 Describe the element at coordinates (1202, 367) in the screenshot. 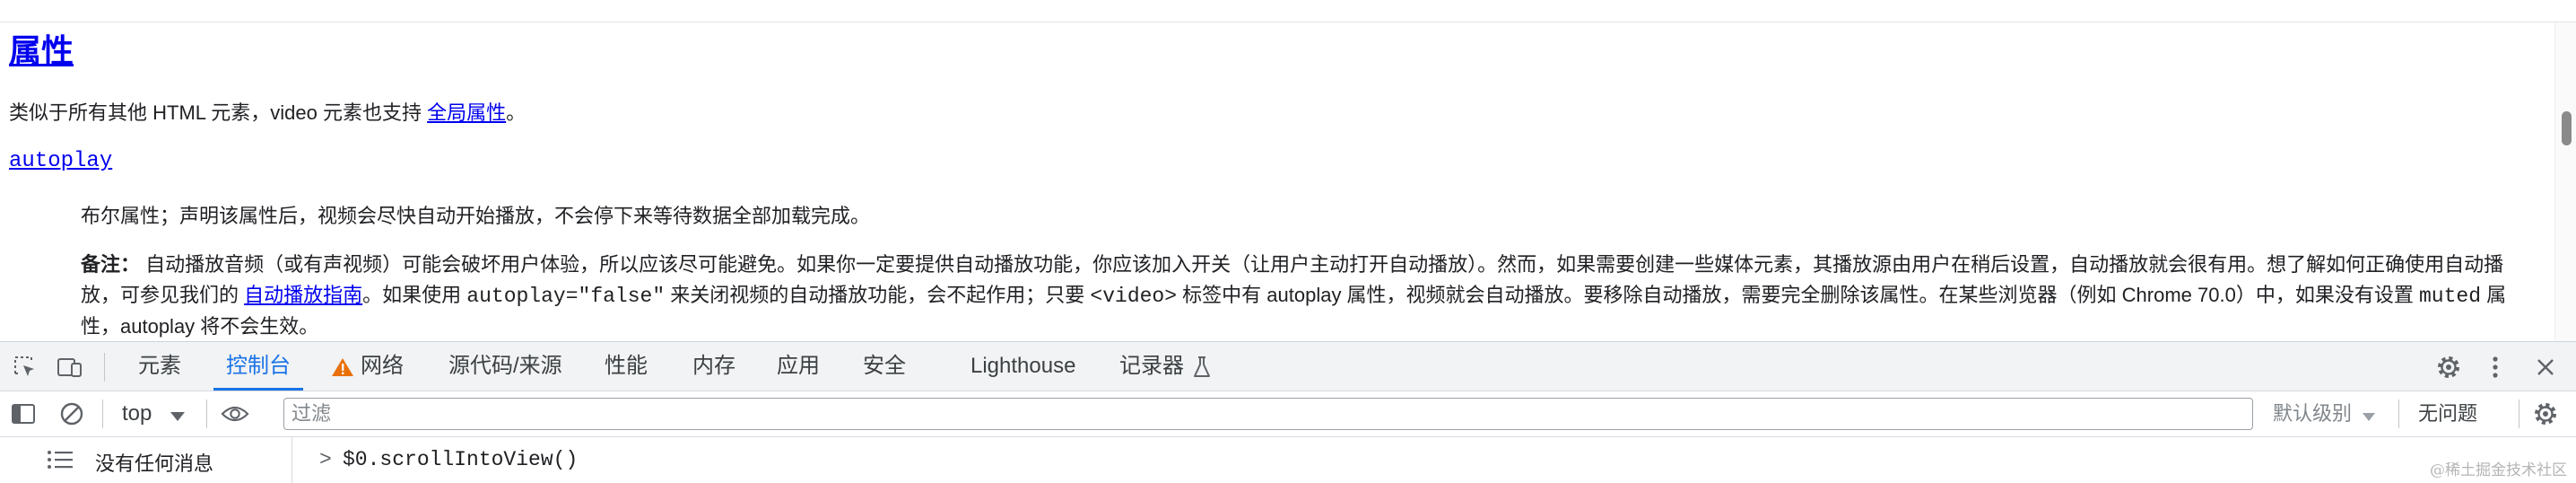

I see `flask-icon` at that location.